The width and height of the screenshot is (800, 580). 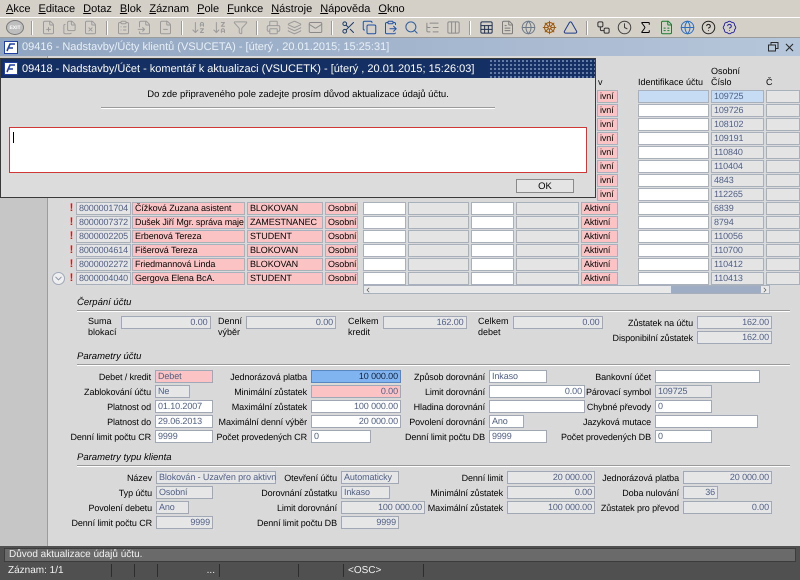 I want to click on menu-item: Pole, so click(x=208, y=8).